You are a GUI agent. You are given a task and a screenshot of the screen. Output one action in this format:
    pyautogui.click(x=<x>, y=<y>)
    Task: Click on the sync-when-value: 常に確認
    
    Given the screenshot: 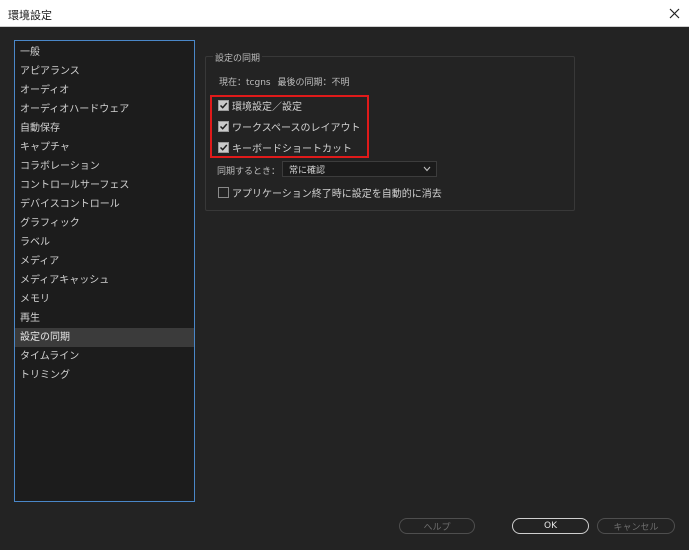 What is the action you would take?
    pyautogui.click(x=307, y=170)
    